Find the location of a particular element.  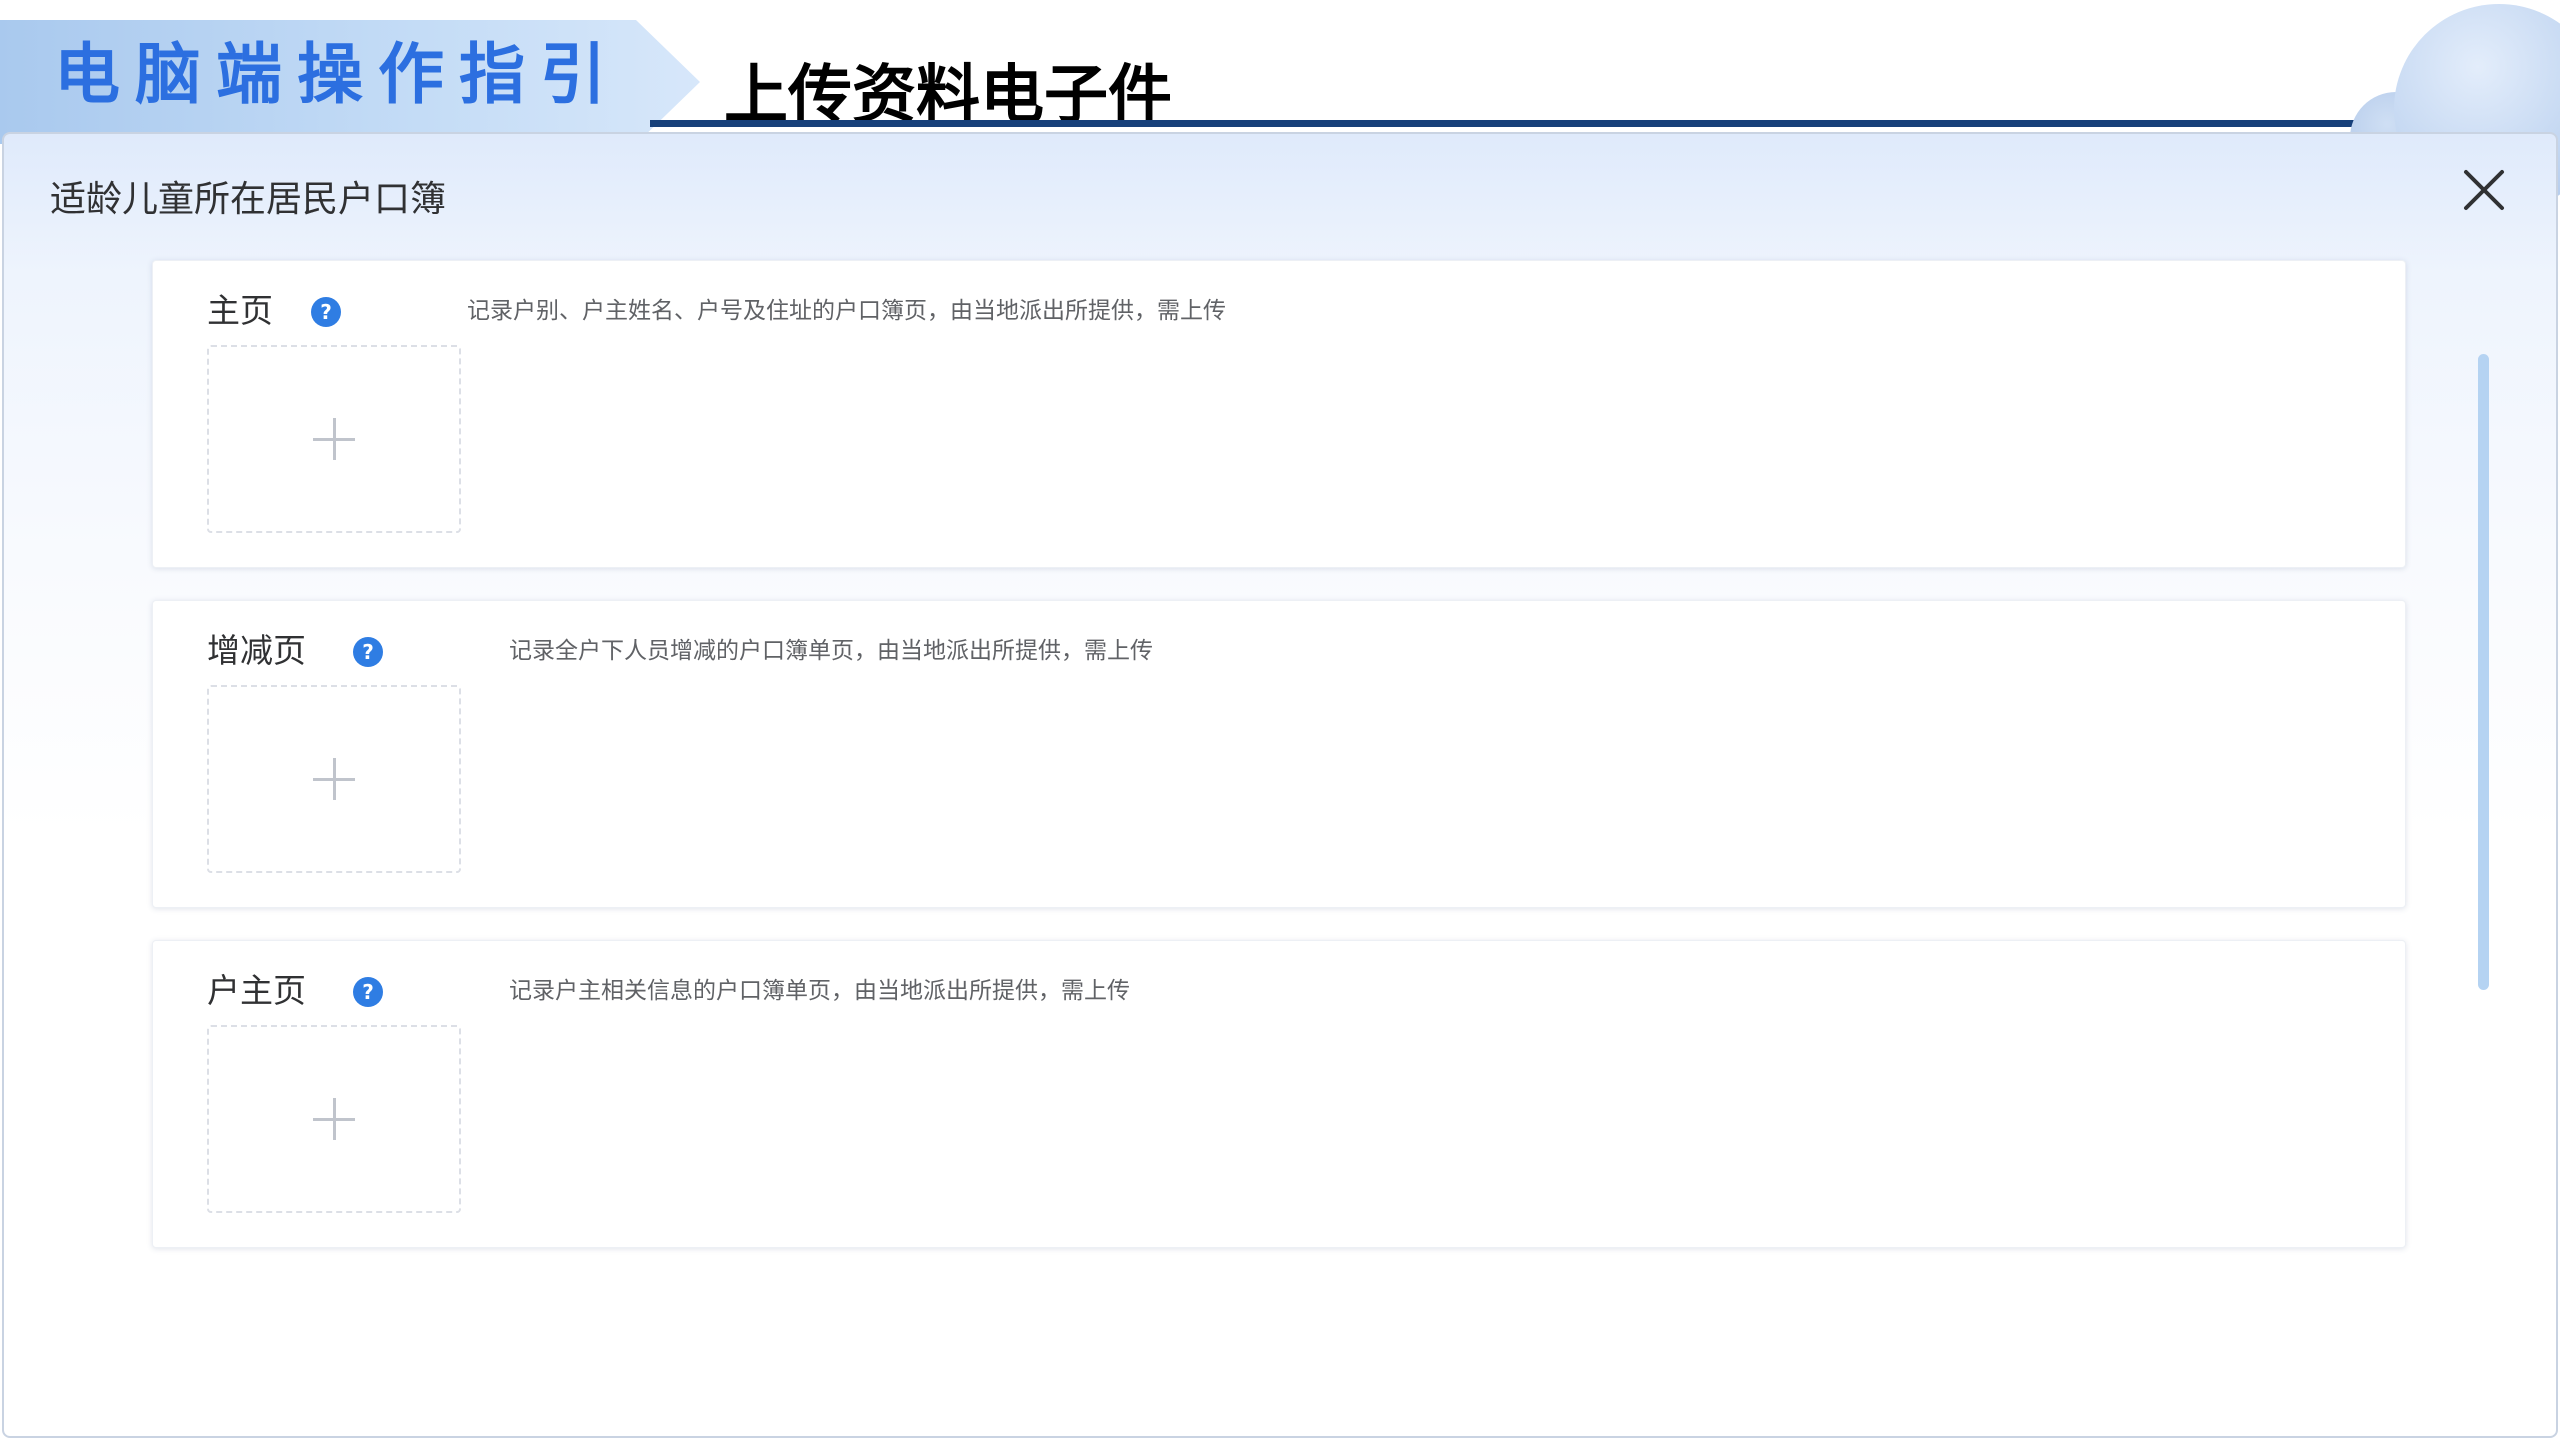

card-description: 记录户主相关信息的户口簿单页，由当地派出所提供，需上传 is located at coordinates (819, 991).